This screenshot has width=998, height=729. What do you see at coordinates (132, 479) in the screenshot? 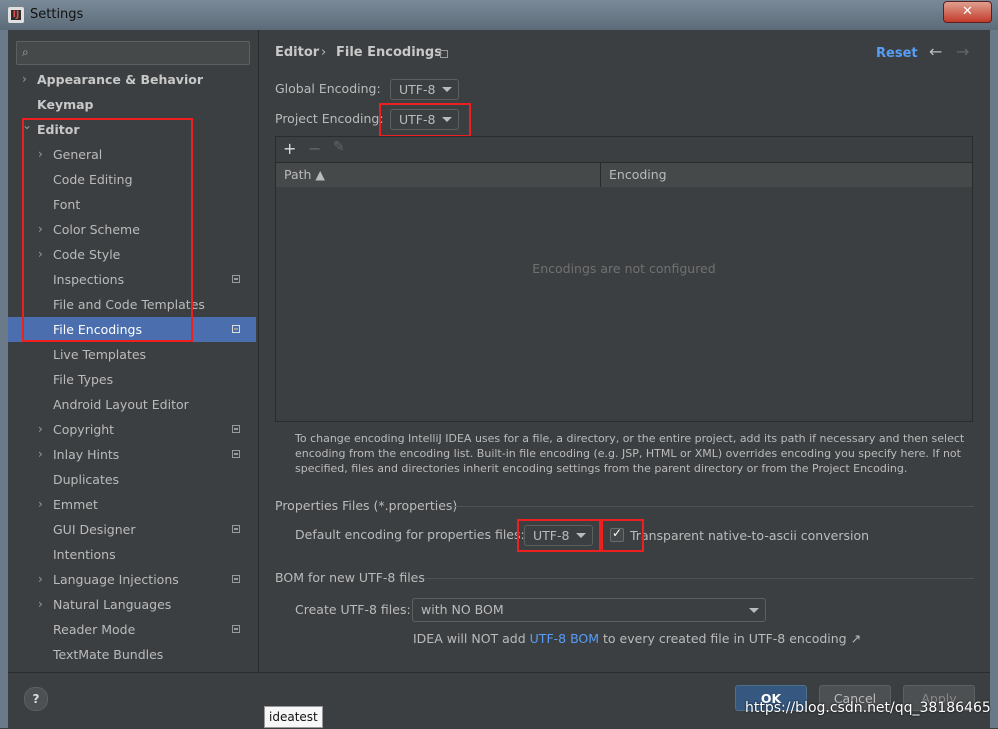
I see `sidebar-item-duplicates: Duplicates` at bounding box center [132, 479].